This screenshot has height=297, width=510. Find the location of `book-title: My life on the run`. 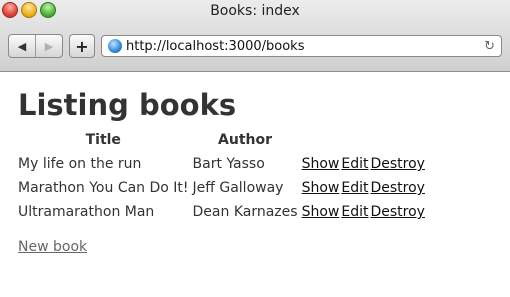

book-title: My life on the run is located at coordinates (80, 164).